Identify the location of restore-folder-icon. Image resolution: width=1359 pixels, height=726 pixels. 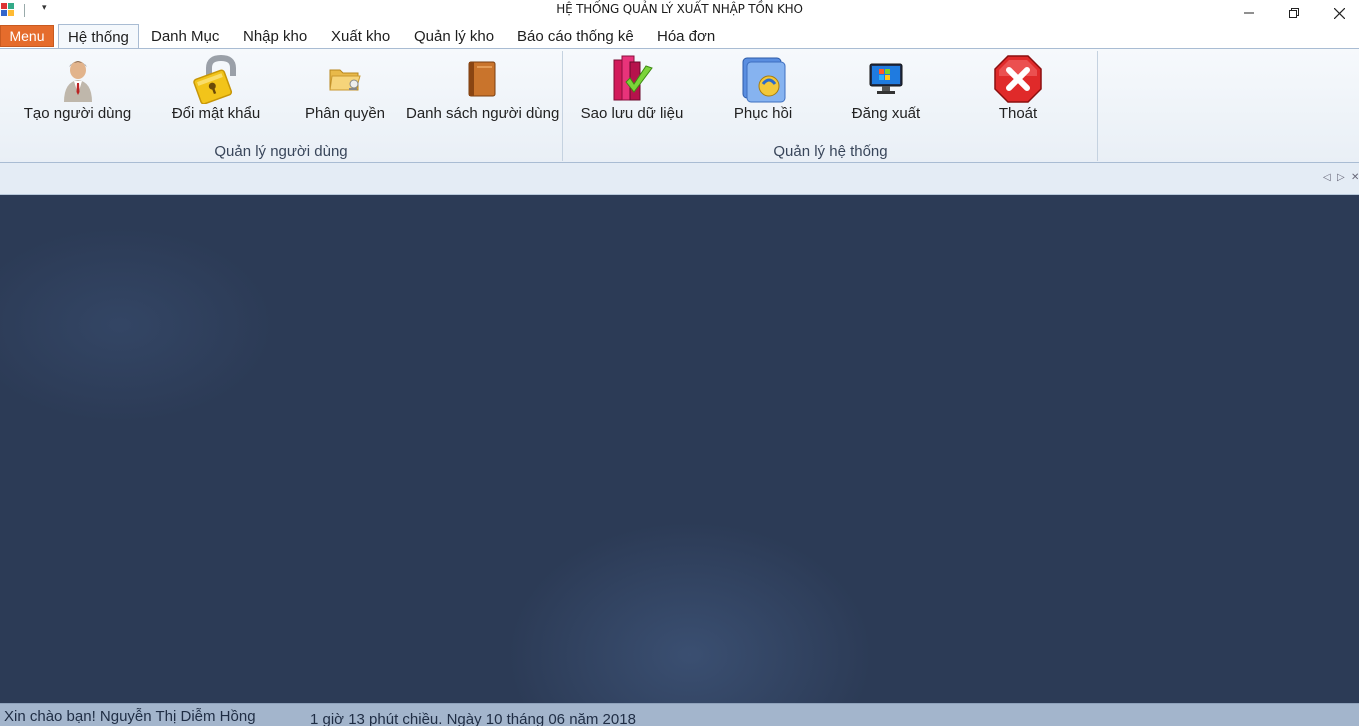
(763, 79).